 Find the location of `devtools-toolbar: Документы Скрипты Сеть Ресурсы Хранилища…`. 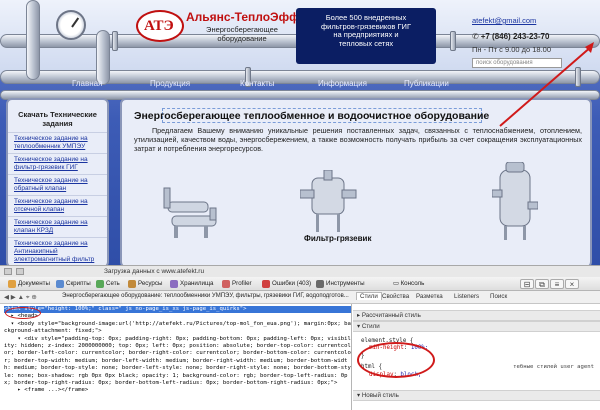

devtools-toolbar: Документы Скрипты Сеть Ресурсы Хранилища… is located at coordinates (300, 284).